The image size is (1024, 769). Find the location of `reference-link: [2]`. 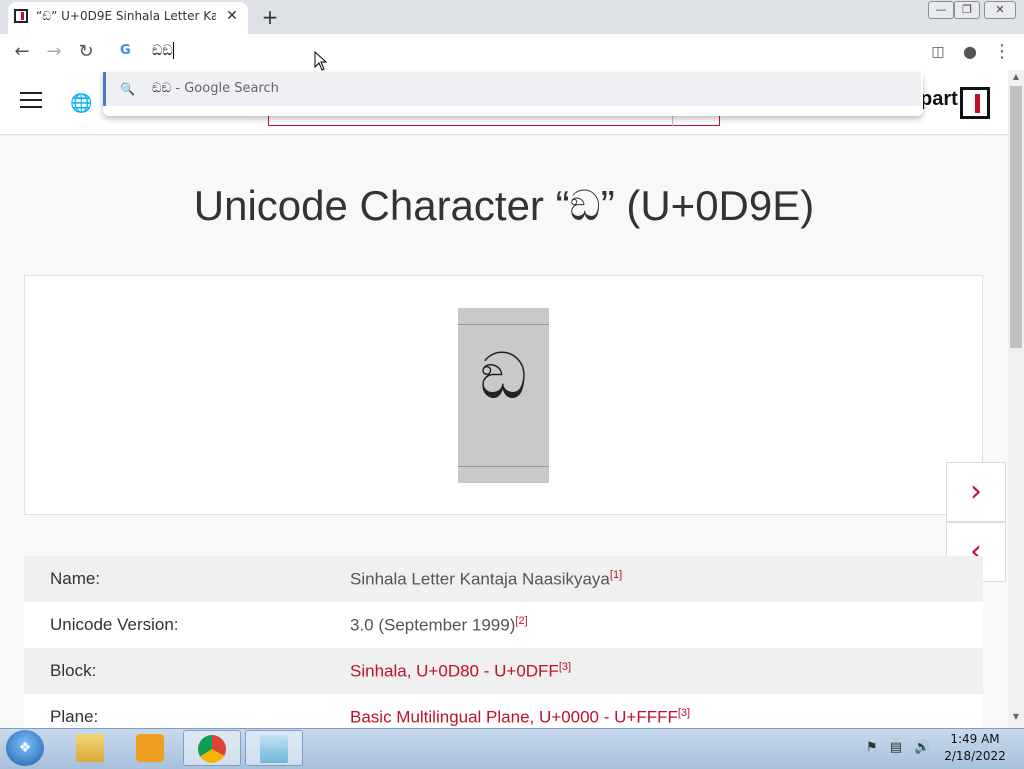

reference-link: [2] is located at coordinates (521, 621).